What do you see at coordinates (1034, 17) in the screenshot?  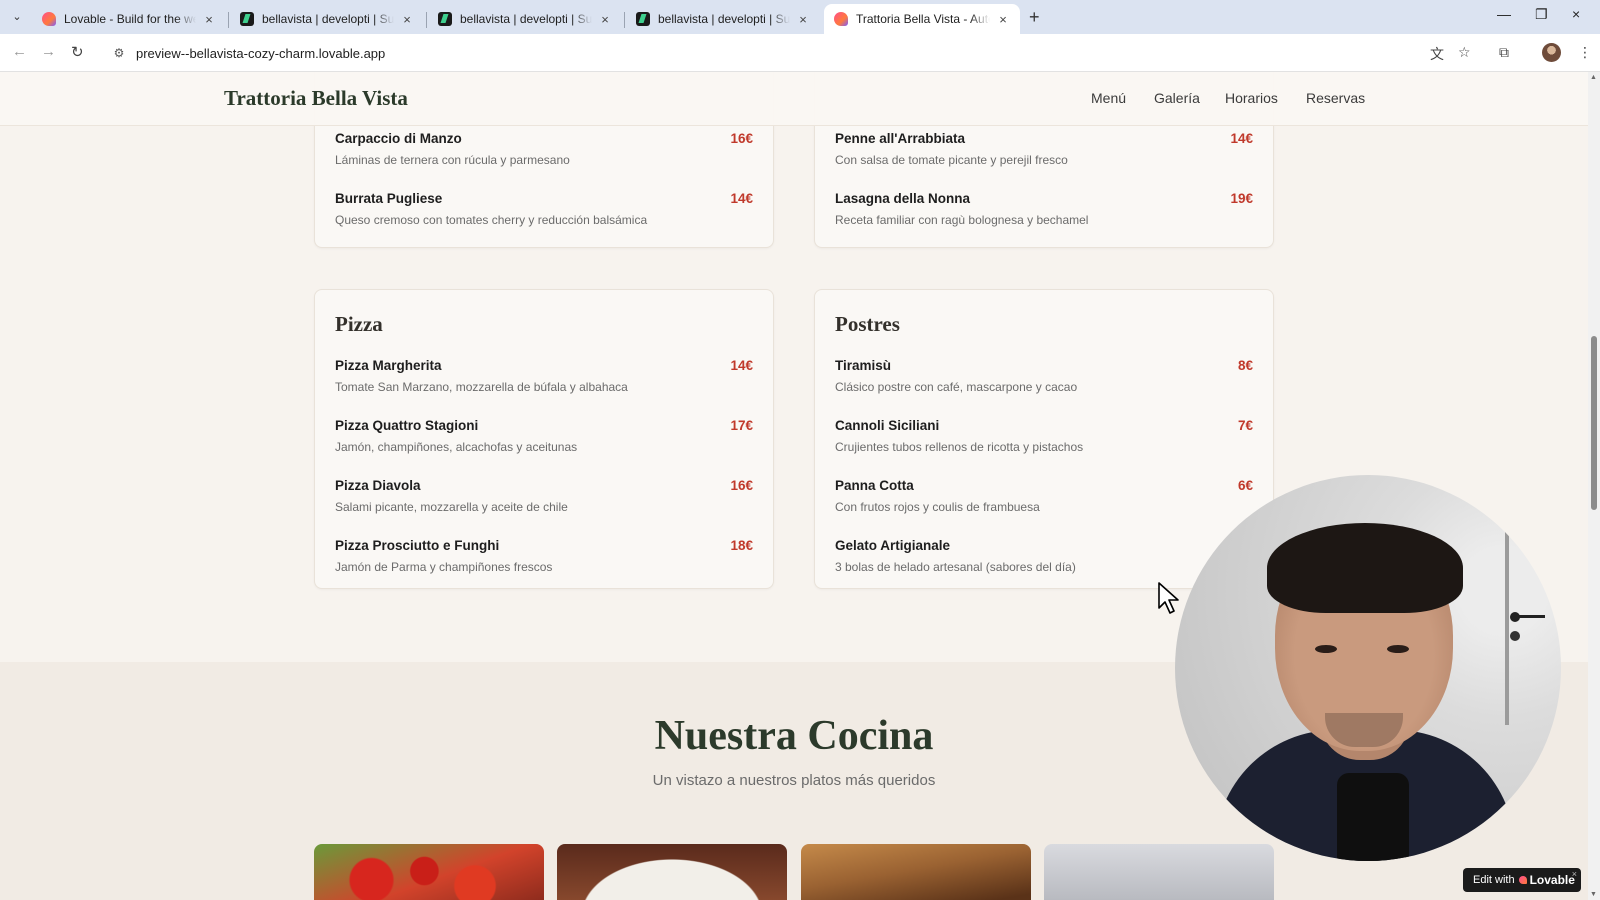 I see `new-tab-plus-icon: +` at bounding box center [1034, 17].